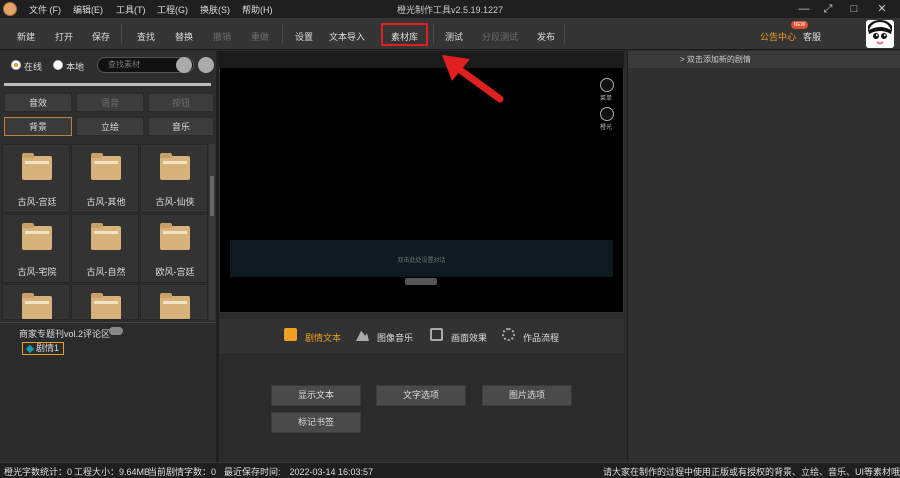  Describe the element at coordinates (347, 36) in the screenshot. I see `import-text-button: 文本导入` at that location.